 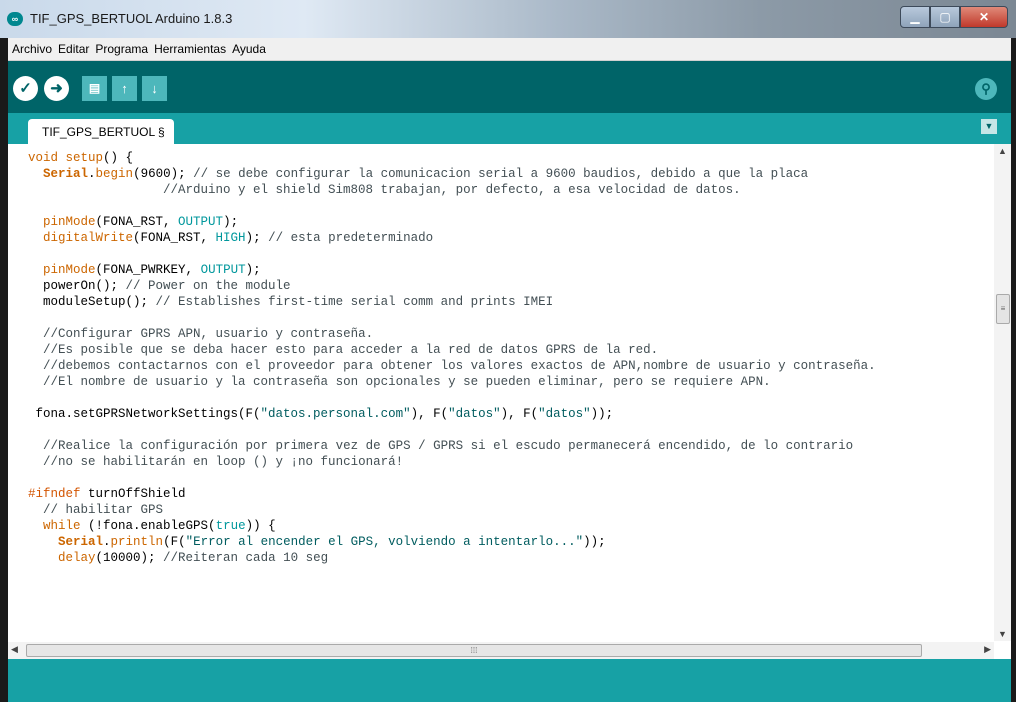 I want to click on title-bar: ∞ TIF_GPS_BERTUOL Arduino 1.8.3 ▁ ▢ ✕, so click(x=508, y=19).